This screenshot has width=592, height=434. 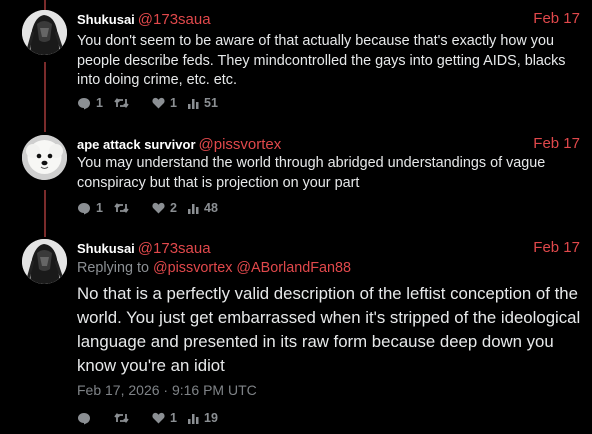 I want to click on view-count: 19, so click(x=211, y=418).